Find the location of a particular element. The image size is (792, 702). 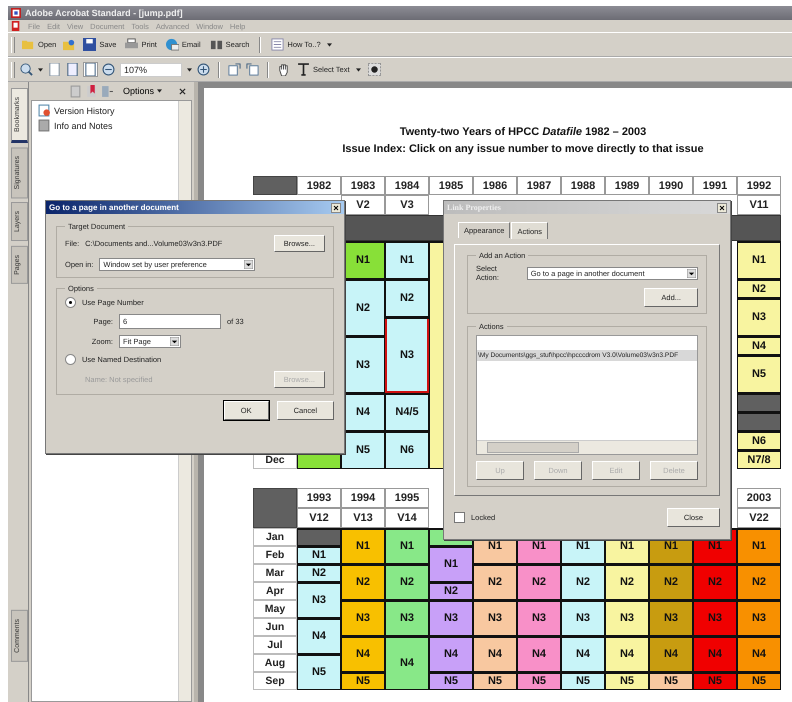

volume-cell: V14 is located at coordinates (407, 518).